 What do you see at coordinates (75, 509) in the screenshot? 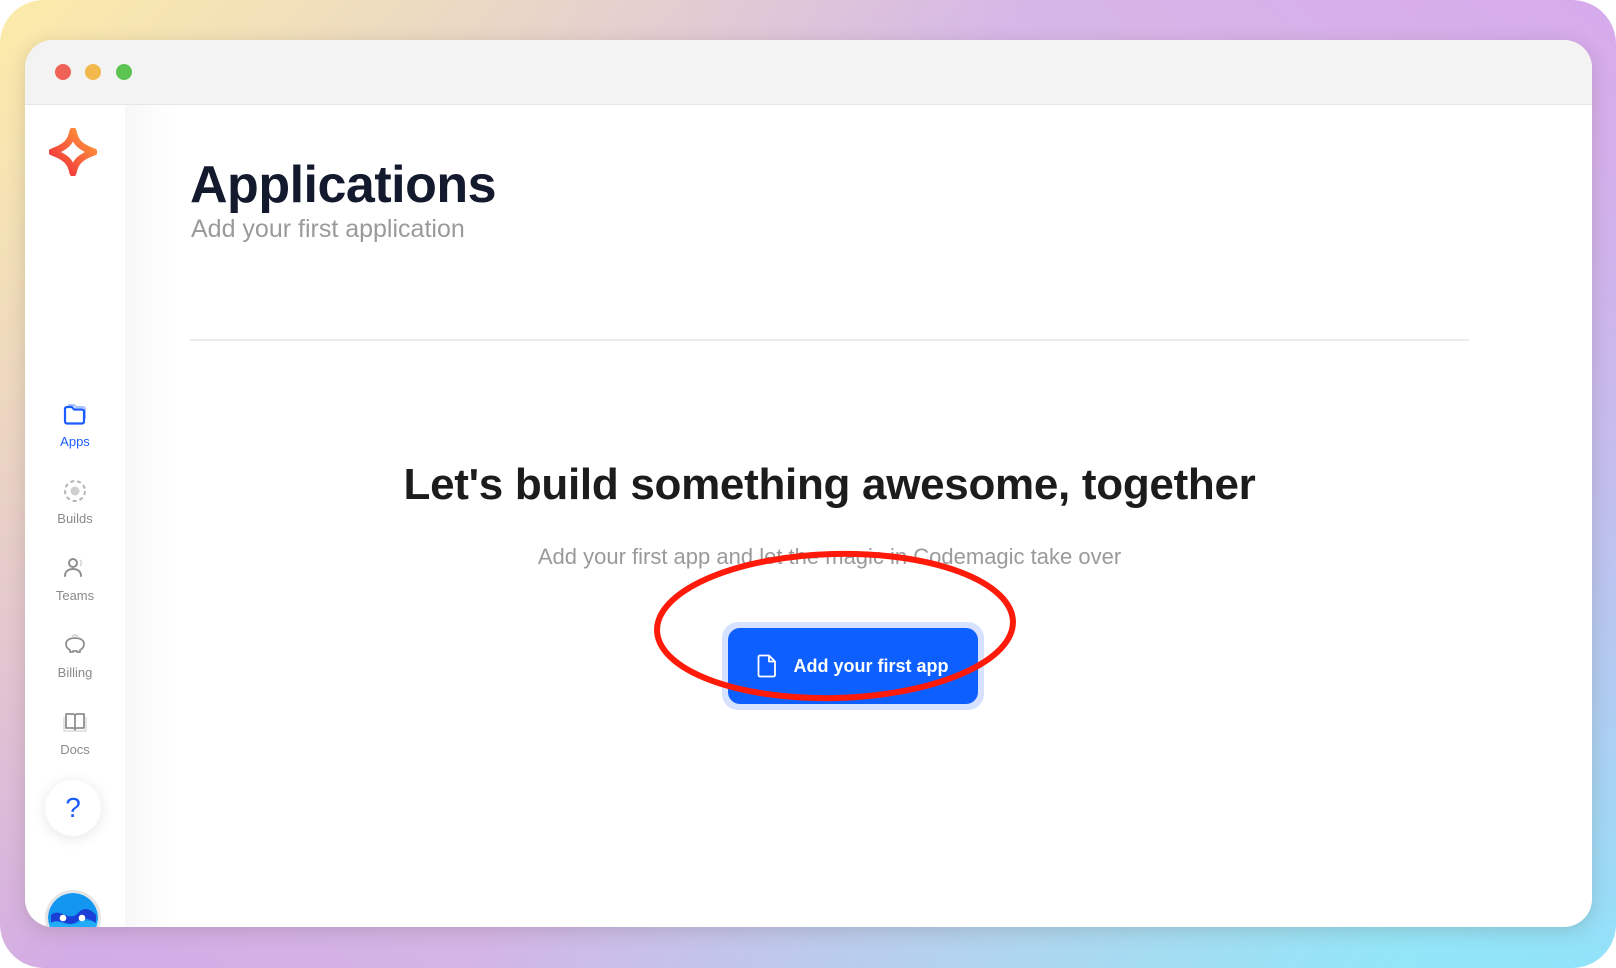
I see `sidebar-item-builds: Builds` at bounding box center [75, 509].